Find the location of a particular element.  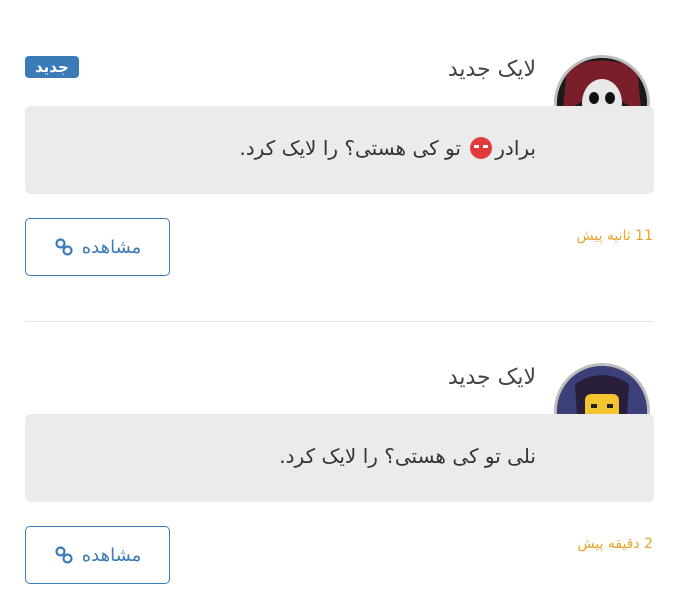

link-icon is located at coordinates (64, 555).